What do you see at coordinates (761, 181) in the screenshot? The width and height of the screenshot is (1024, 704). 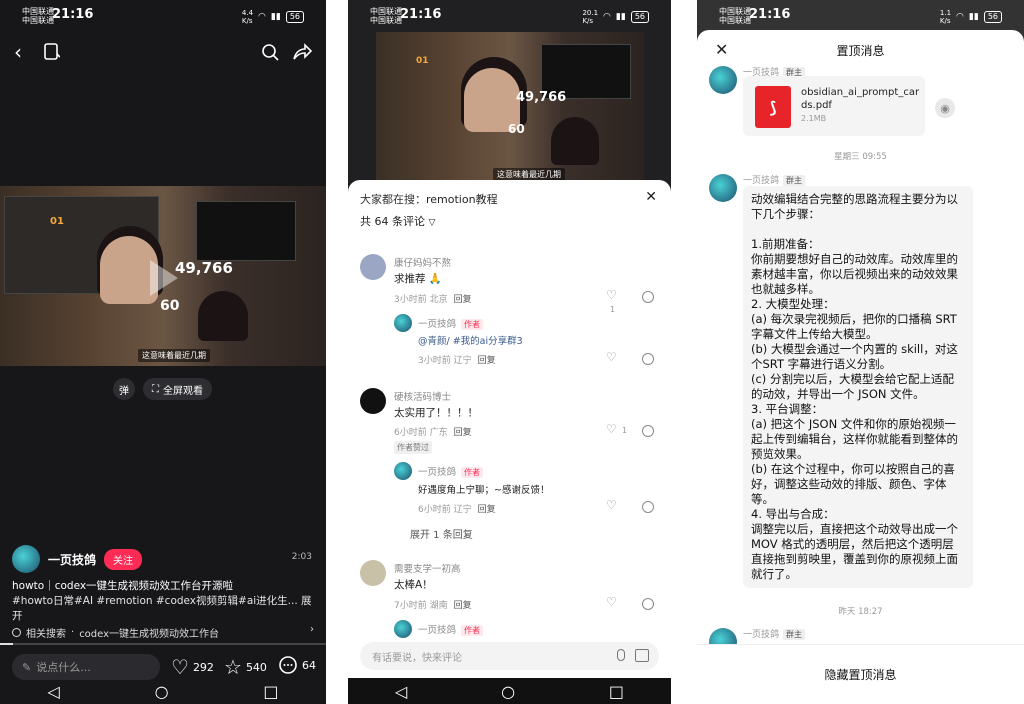 I see `sender-name-text: 一页技鸽` at bounding box center [761, 181].